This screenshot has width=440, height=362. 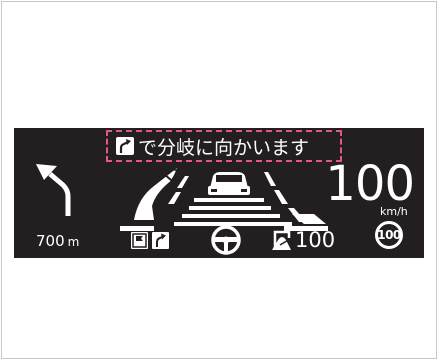 What do you see at coordinates (73, 242) in the screenshot?
I see `distance-unit: m` at bounding box center [73, 242].